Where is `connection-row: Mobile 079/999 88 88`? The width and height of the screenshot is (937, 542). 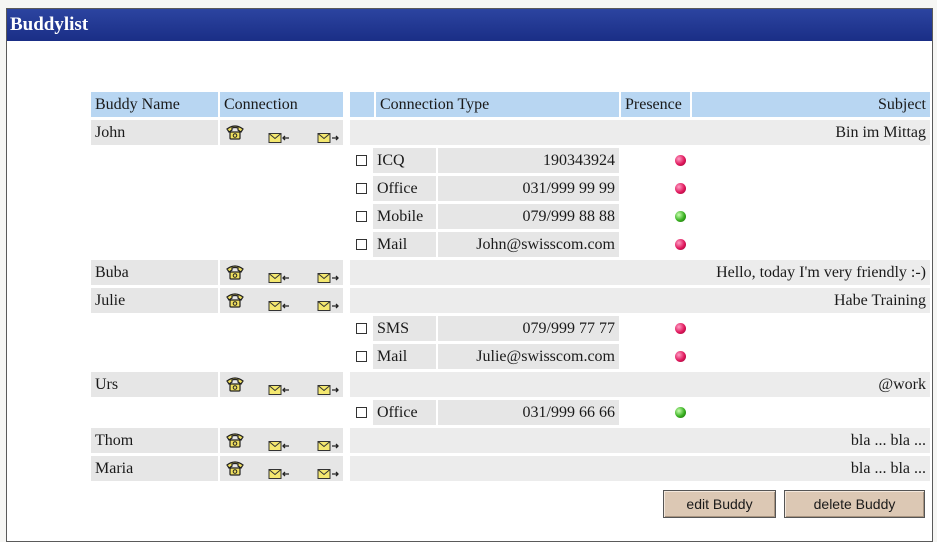 connection-row: Mobile 079/999 88 88 is located at coordinates (510, 218).